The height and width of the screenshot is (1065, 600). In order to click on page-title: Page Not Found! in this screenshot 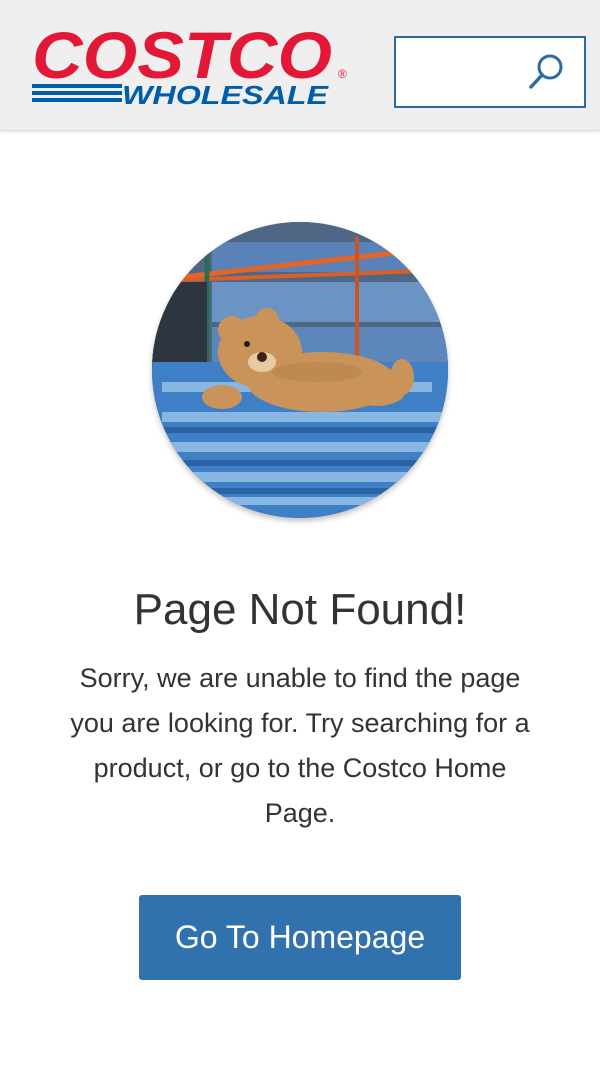, I will do `click(300, 609)`.